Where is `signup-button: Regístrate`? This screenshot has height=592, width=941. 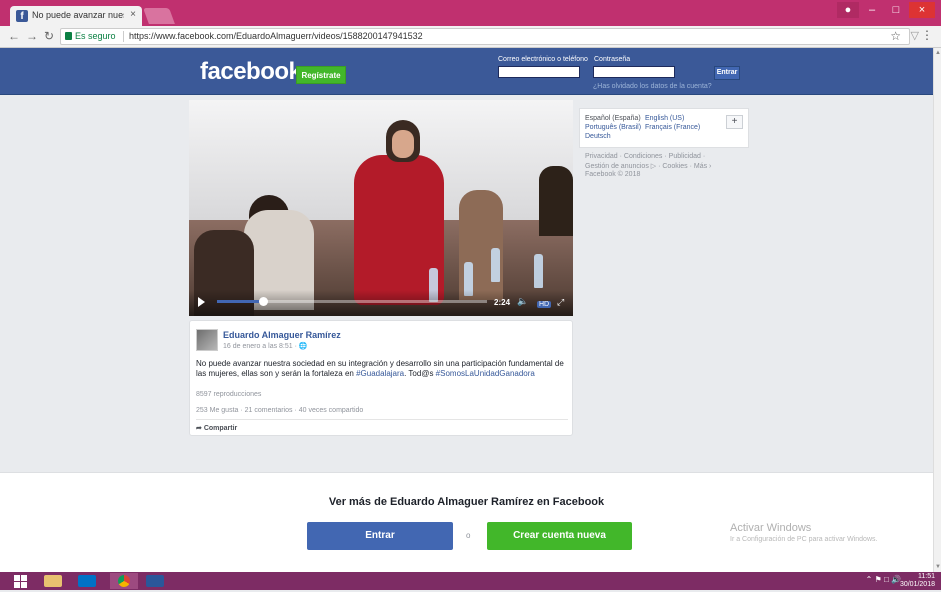 signup-button: Regístrate is located at coordinates (321, 75).